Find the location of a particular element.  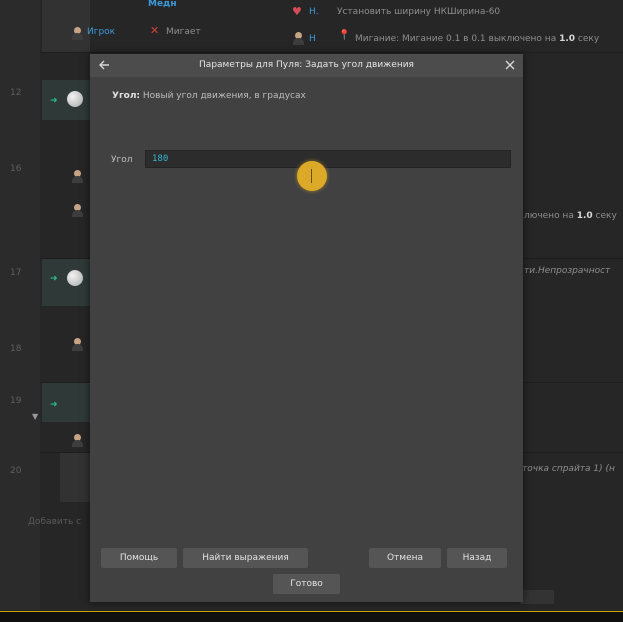

cancel-button: Отмена is located at coordinates (405, 558).